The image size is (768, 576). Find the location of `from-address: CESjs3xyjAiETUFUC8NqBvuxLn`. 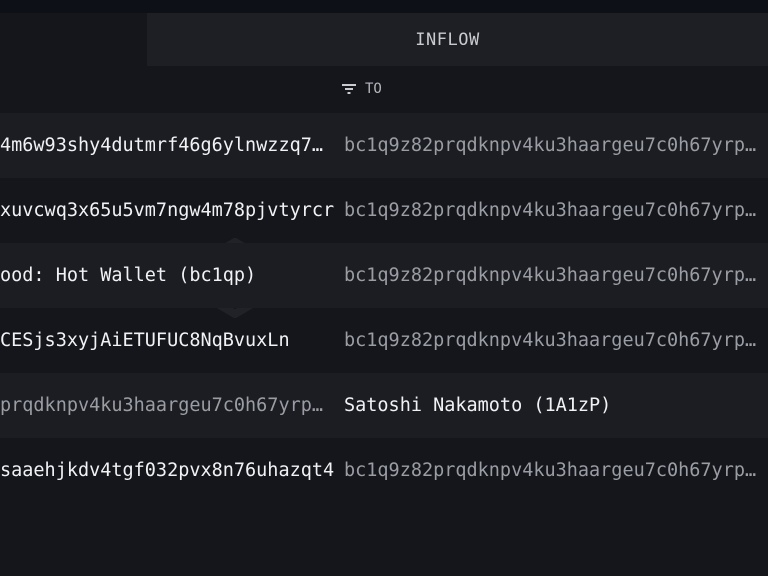

from-address: CESjs3xyjAiETUFUC8NqBvuxLn is located at coordinates (168, 340).